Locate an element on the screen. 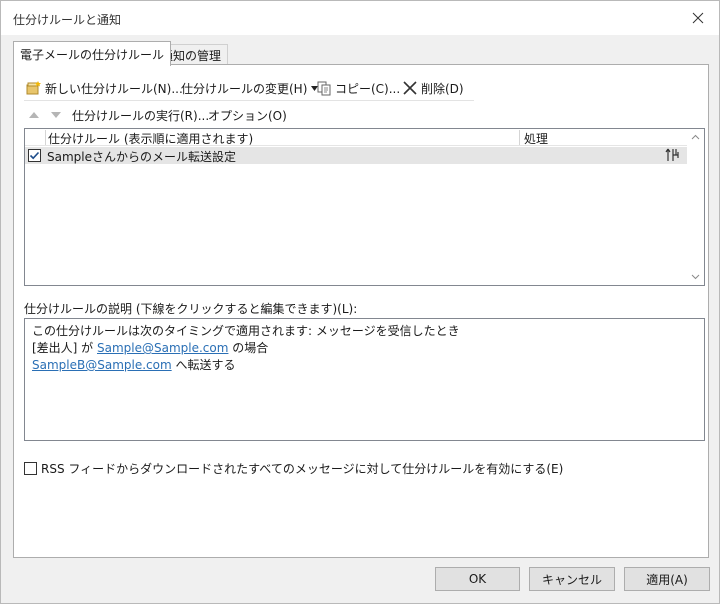 This screenshot has height=604, width=720. rule-name: Sampleさんからのメール転送設定 is located at coordinates (141, 157).